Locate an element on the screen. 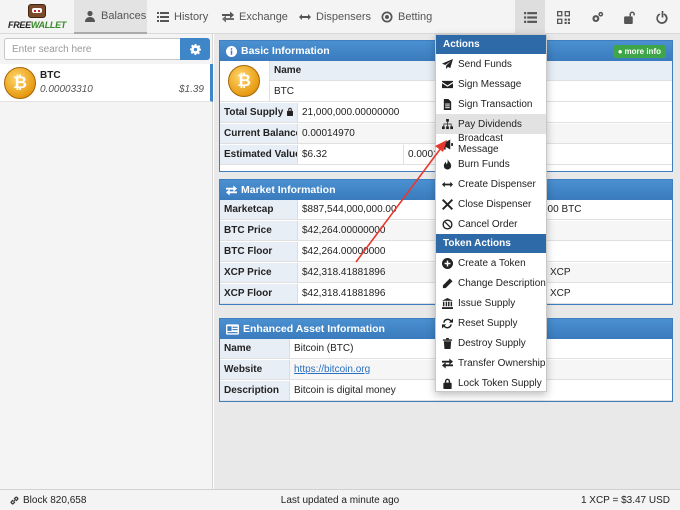 This screenshot has height=510, width=680. tab-exchange: Exchange is located at coordinates (255, 17).